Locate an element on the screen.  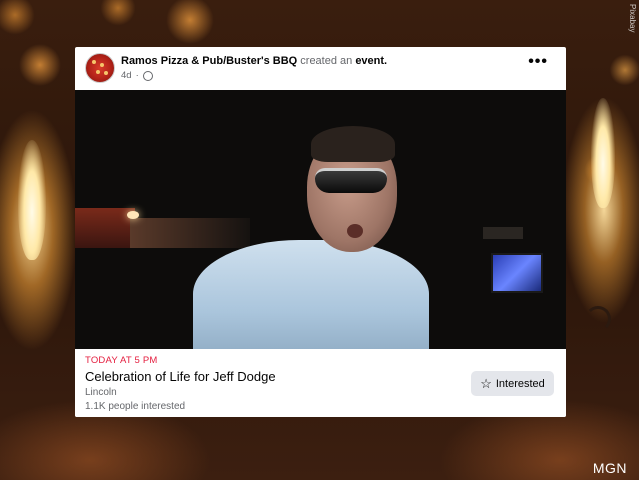
event-link: event. is located at coordinates (371, 61).